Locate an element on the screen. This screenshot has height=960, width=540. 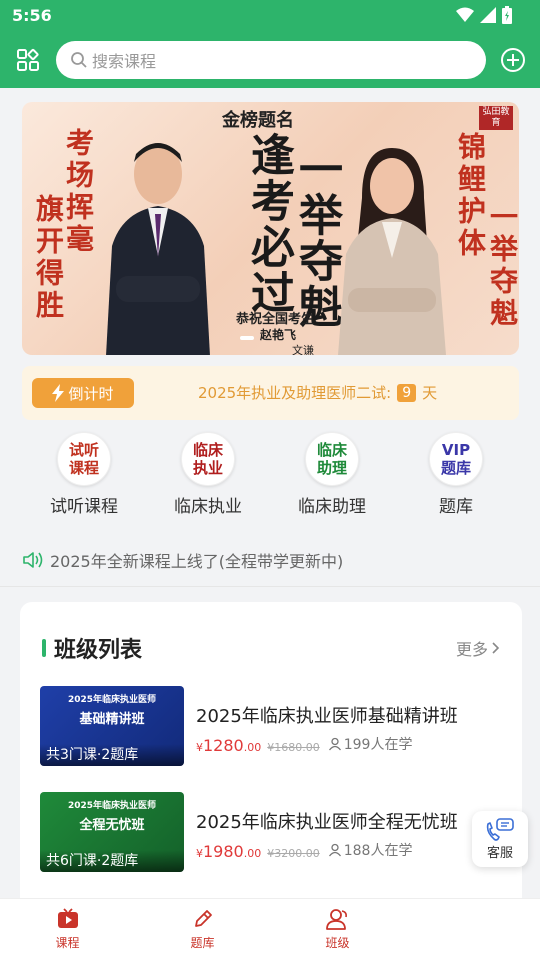
course-meta: ¥1980.00 ¥3200.00 188人在学 is located at coordinates (304, 850).